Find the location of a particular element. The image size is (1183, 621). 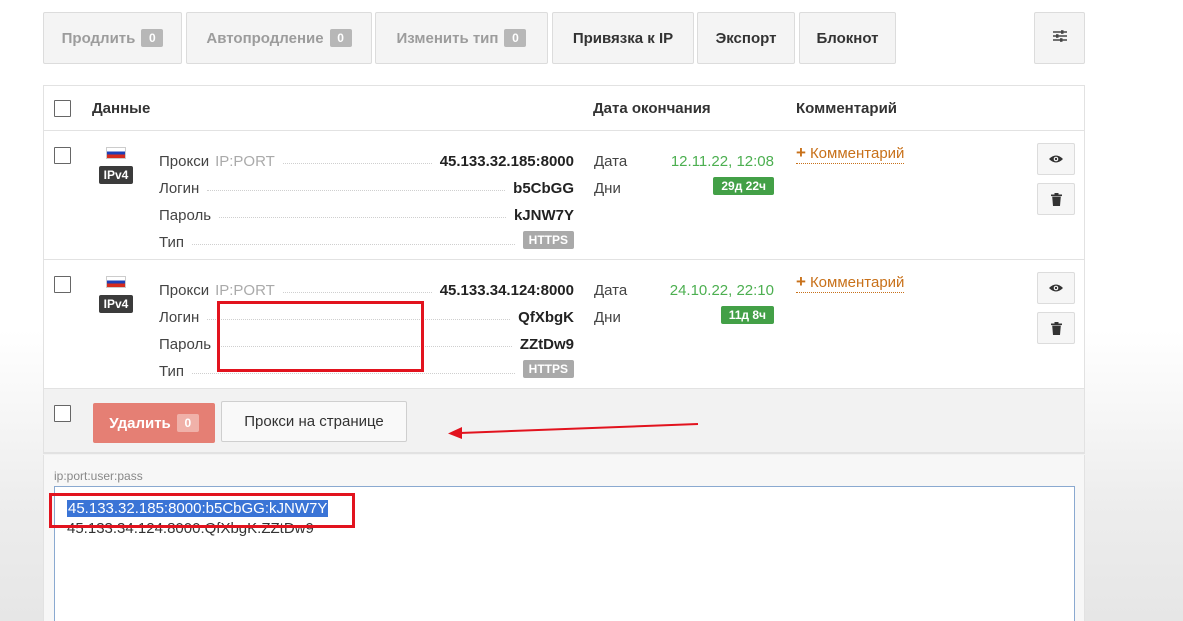

proxy-value: 45.133.34.124:8000 is located at coordinates (507, 290).